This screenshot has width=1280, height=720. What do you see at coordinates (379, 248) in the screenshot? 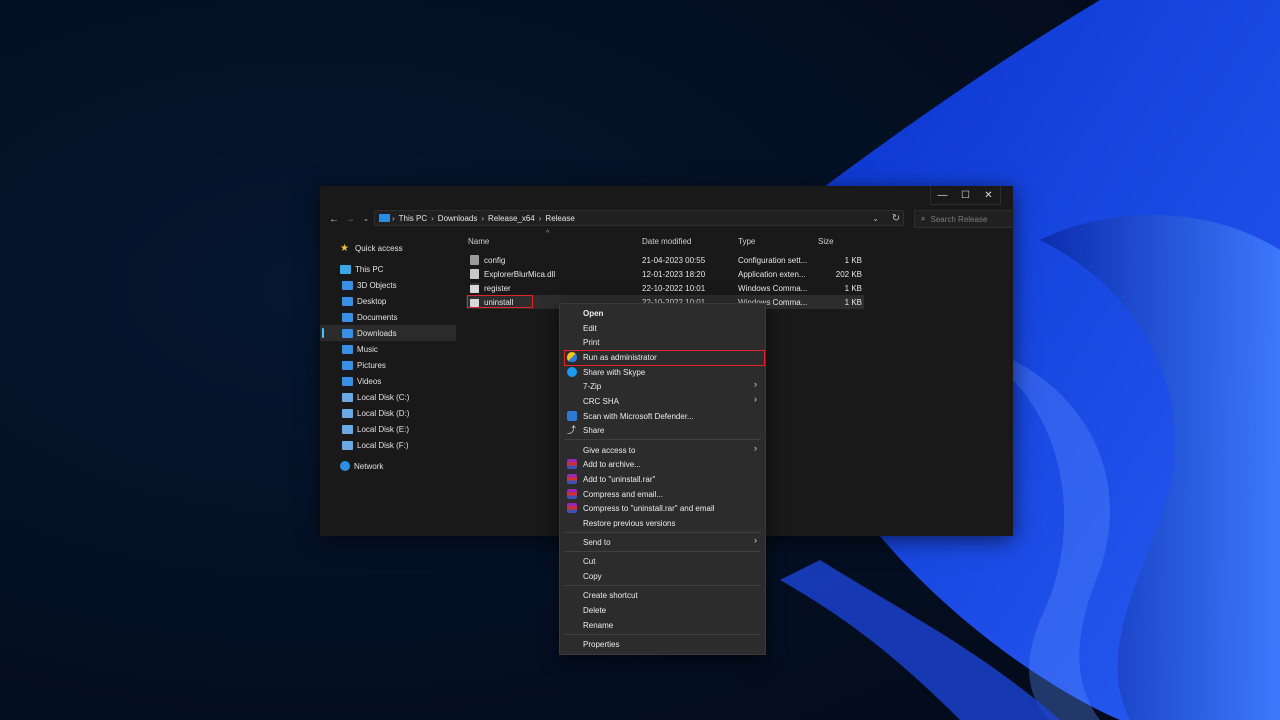
I see `sidebar-item-label: Quick access` at bounding box center [379, 248].